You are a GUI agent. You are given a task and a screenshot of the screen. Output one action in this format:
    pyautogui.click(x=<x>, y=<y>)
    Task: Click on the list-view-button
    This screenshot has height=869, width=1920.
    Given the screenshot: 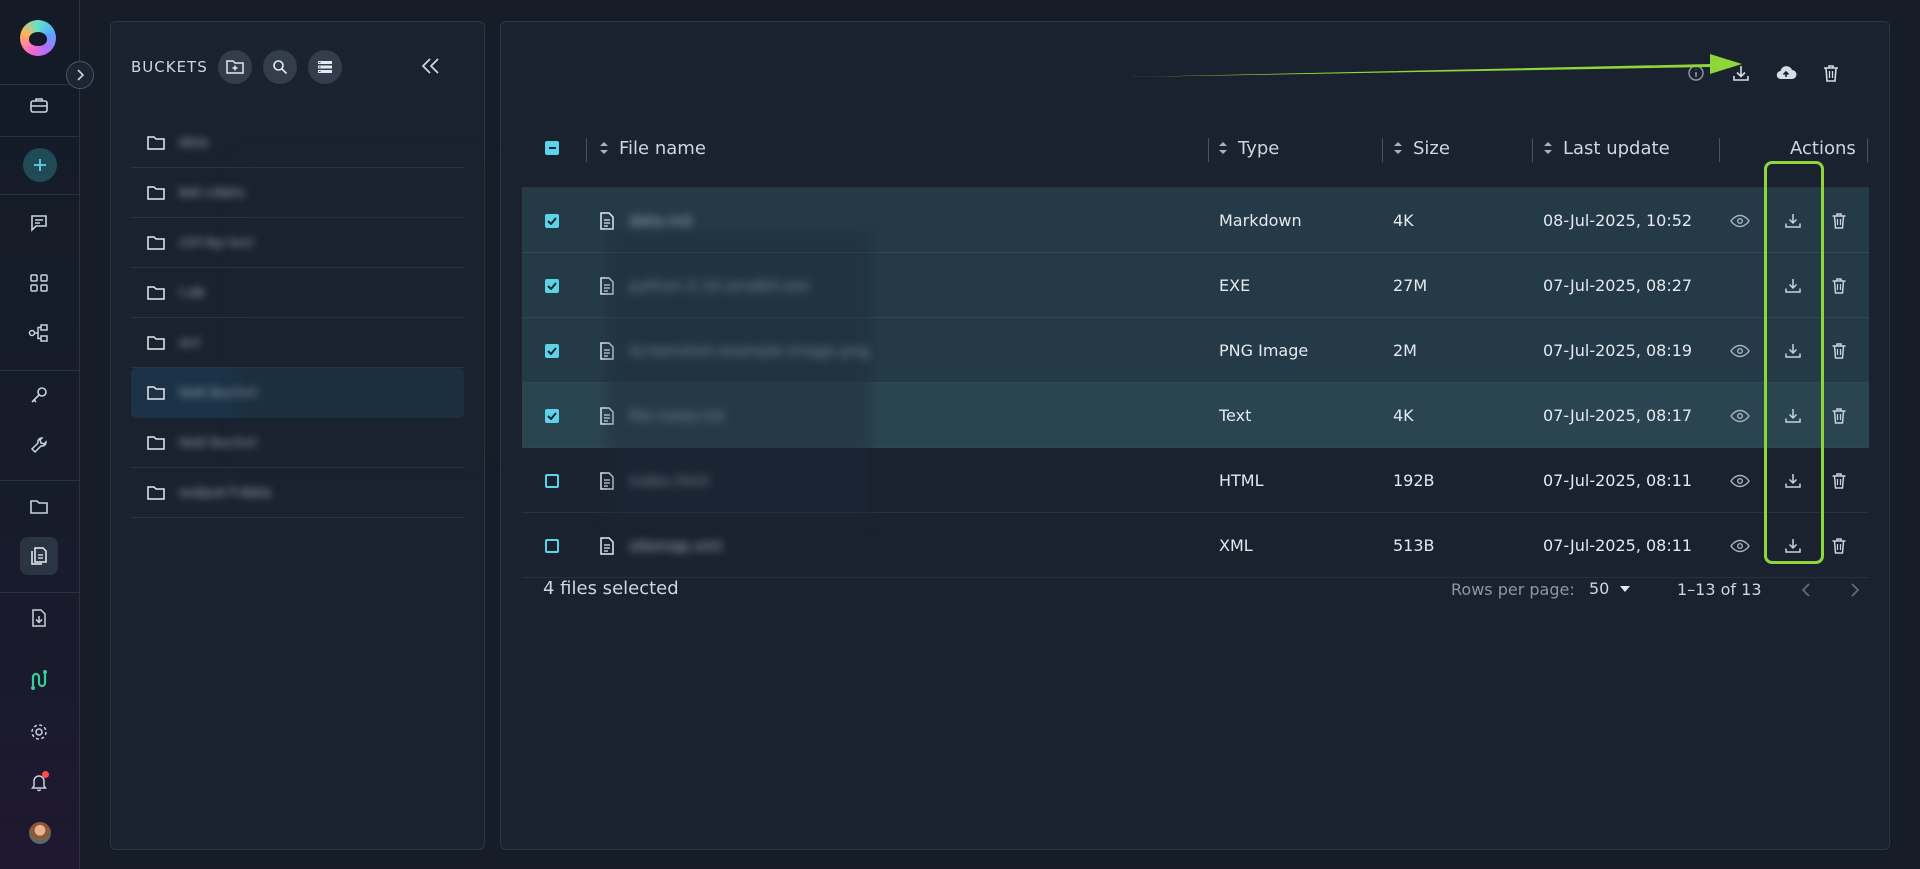 What is the action you would take?
    pyautogui.click(x=324, y=67)
    